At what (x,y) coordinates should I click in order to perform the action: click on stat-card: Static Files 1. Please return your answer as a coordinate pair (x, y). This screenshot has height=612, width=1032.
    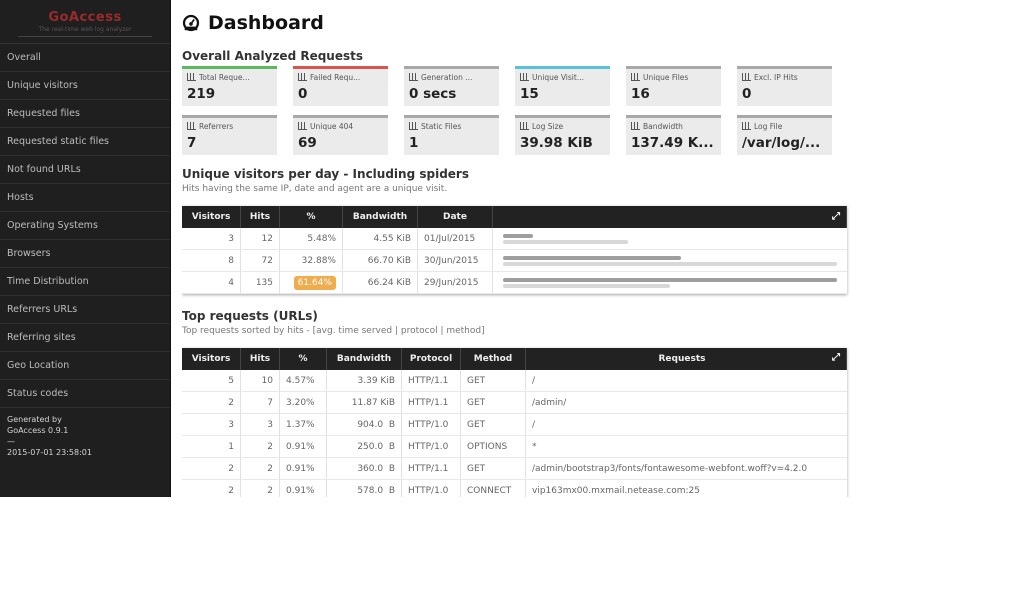
    Looking at the image, I should click on (451, 135).